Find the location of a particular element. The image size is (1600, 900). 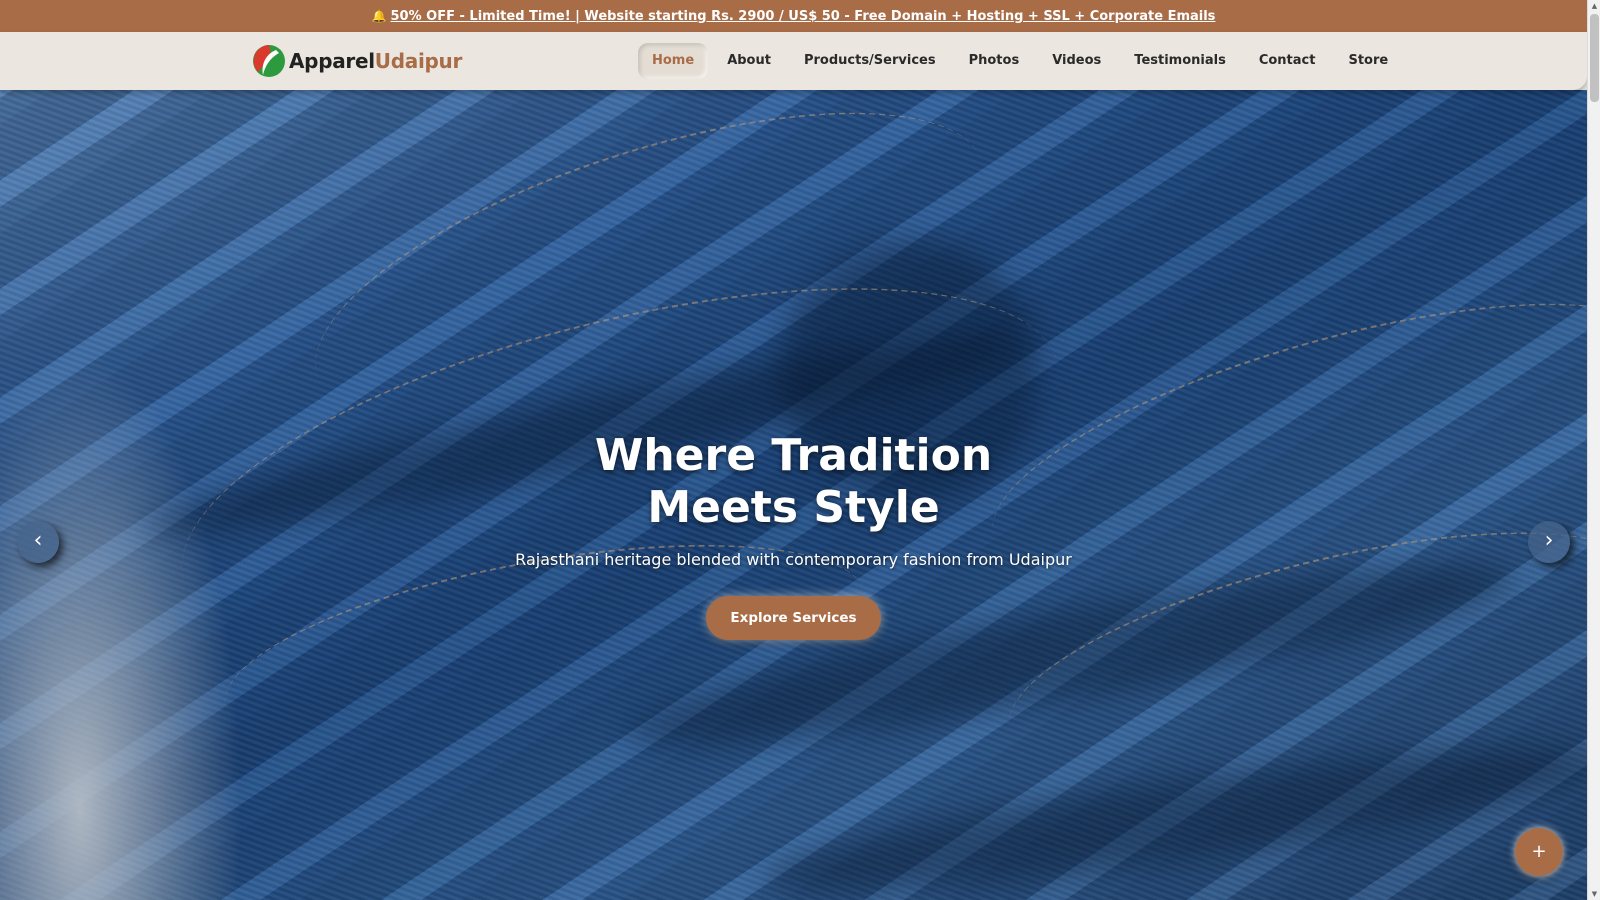

floating-action-button: + is located at coordinates (1539, 852).